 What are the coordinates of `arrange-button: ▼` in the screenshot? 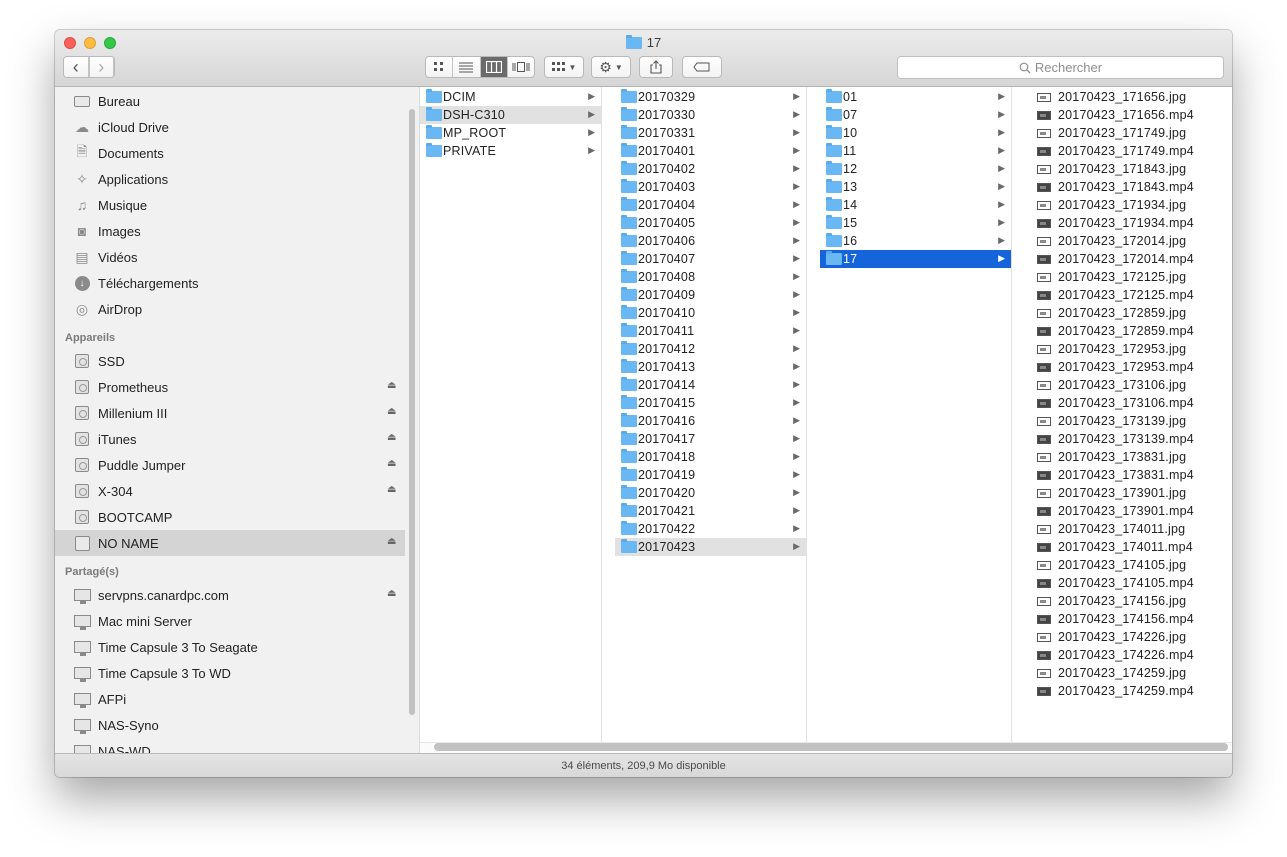 It's located at (564, 67).